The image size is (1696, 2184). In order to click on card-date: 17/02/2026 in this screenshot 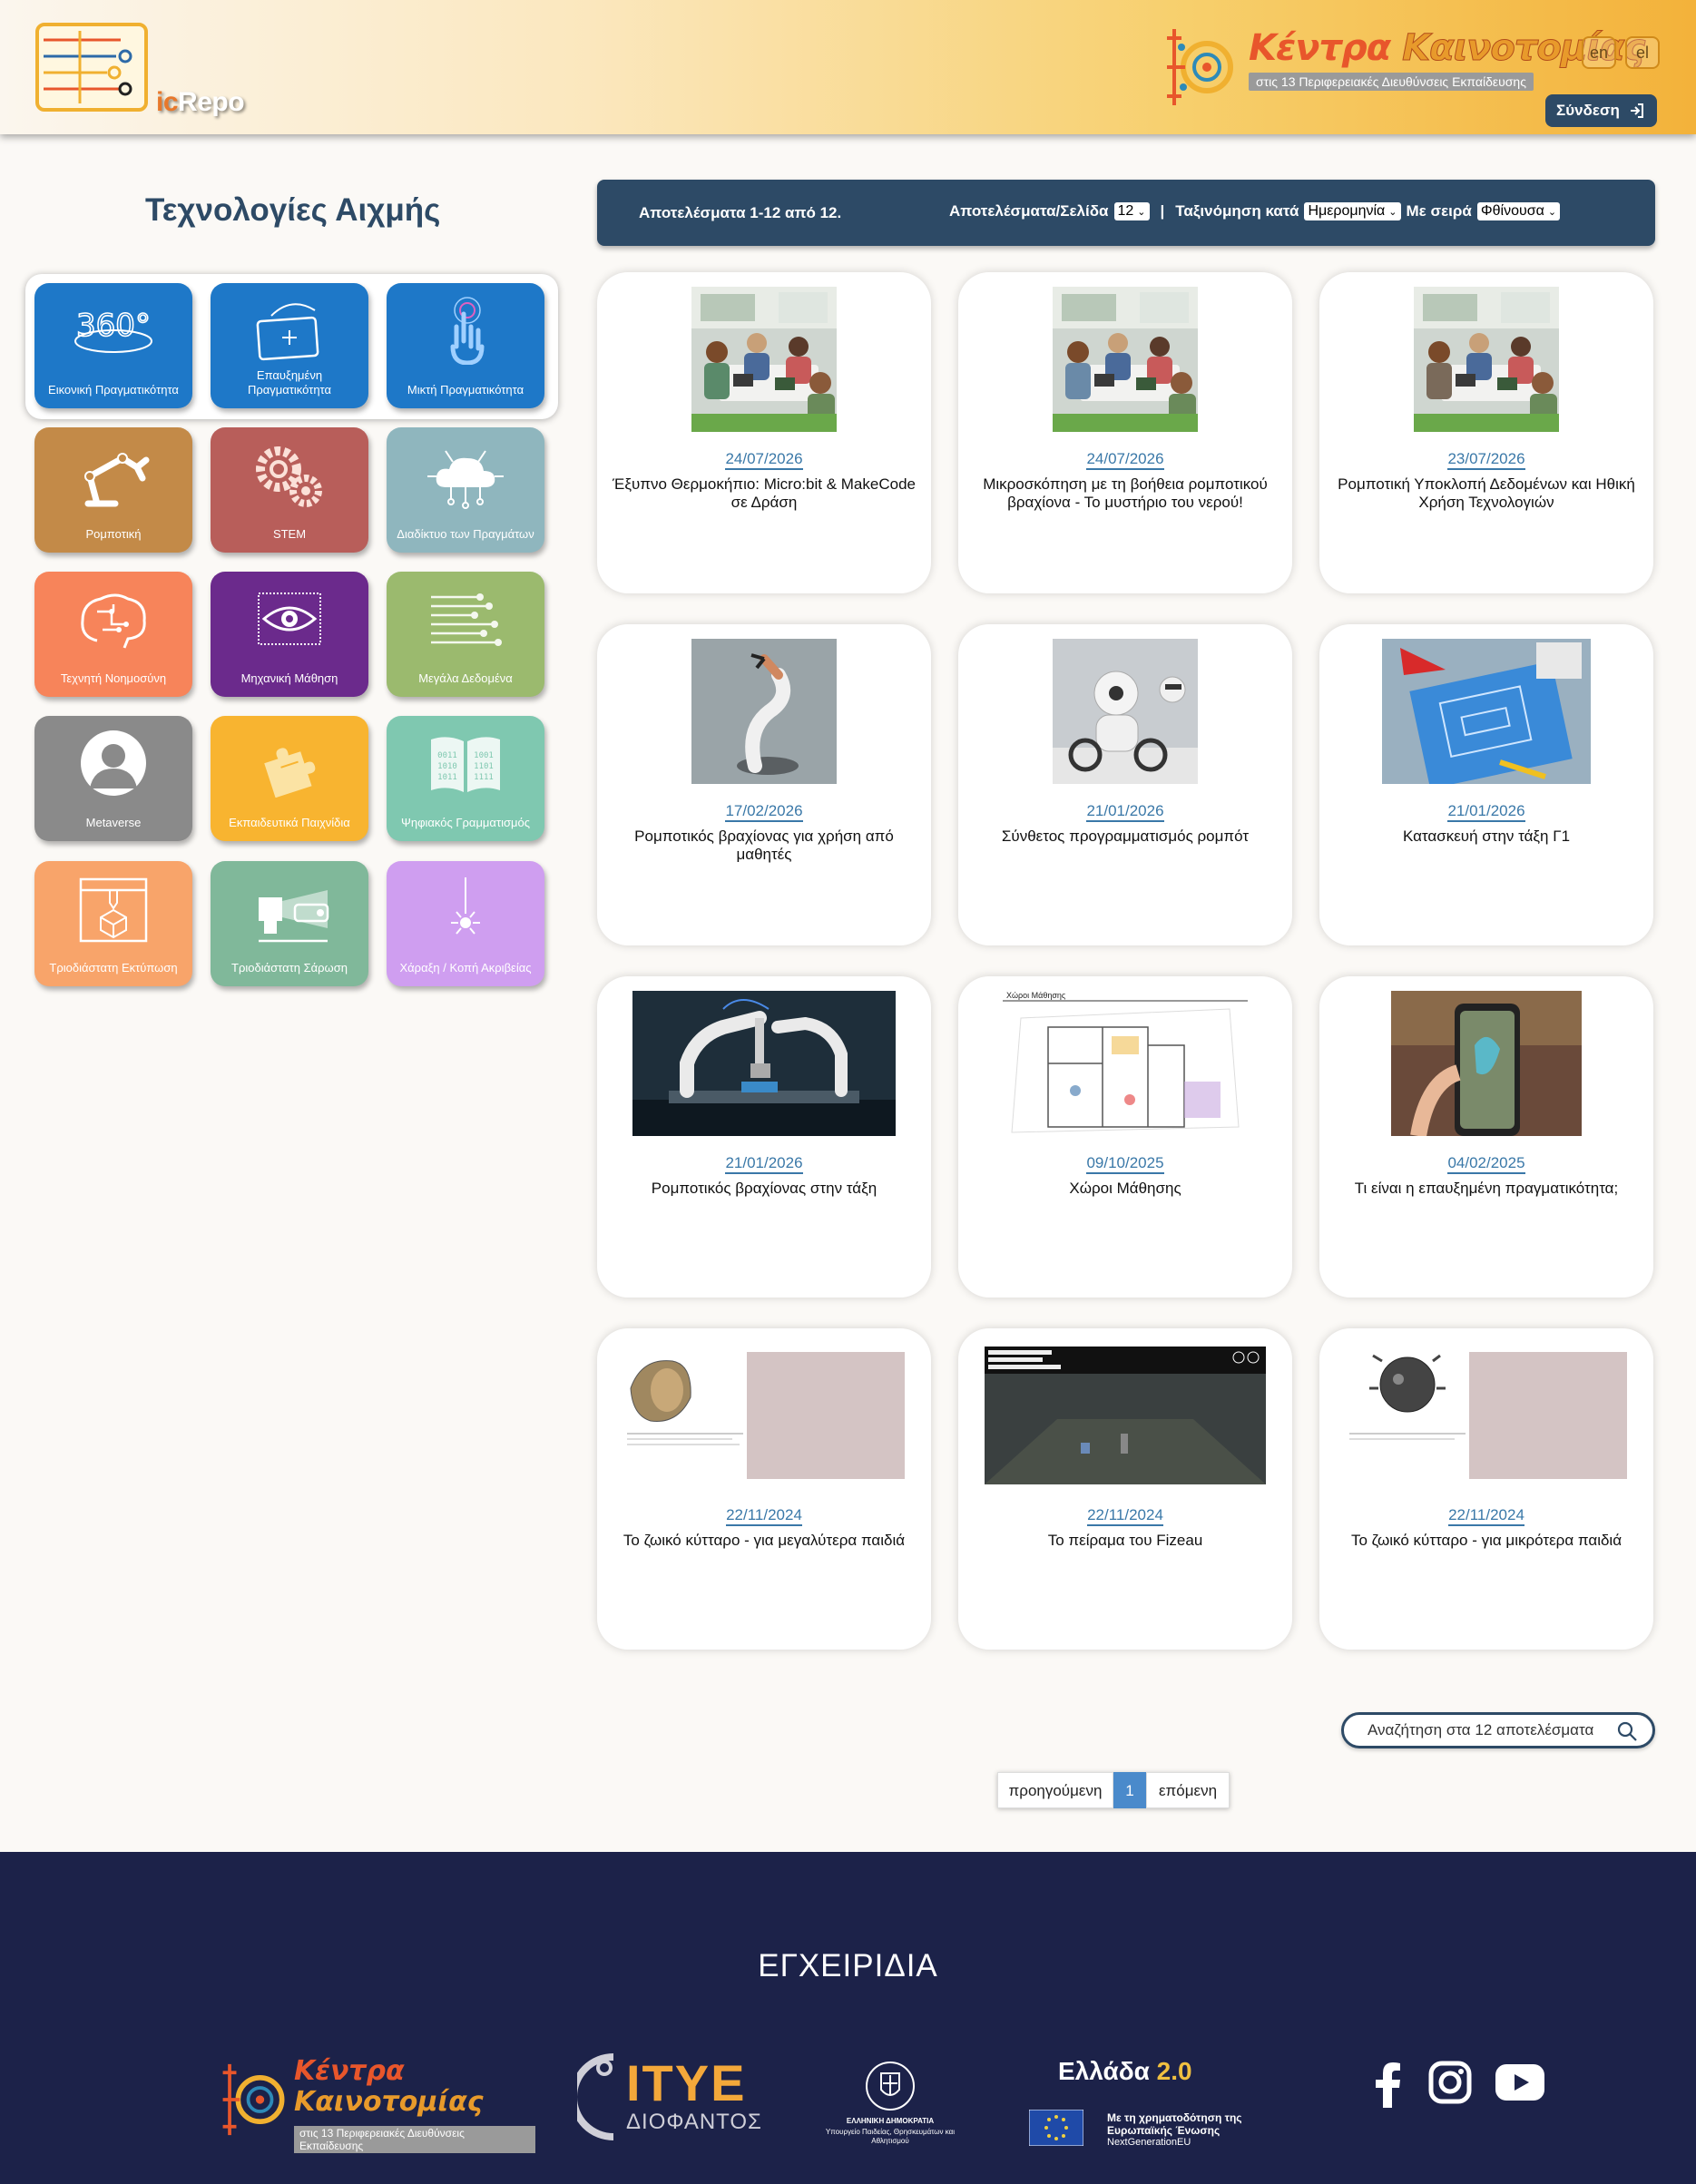, I will do `click(764, 812)`.